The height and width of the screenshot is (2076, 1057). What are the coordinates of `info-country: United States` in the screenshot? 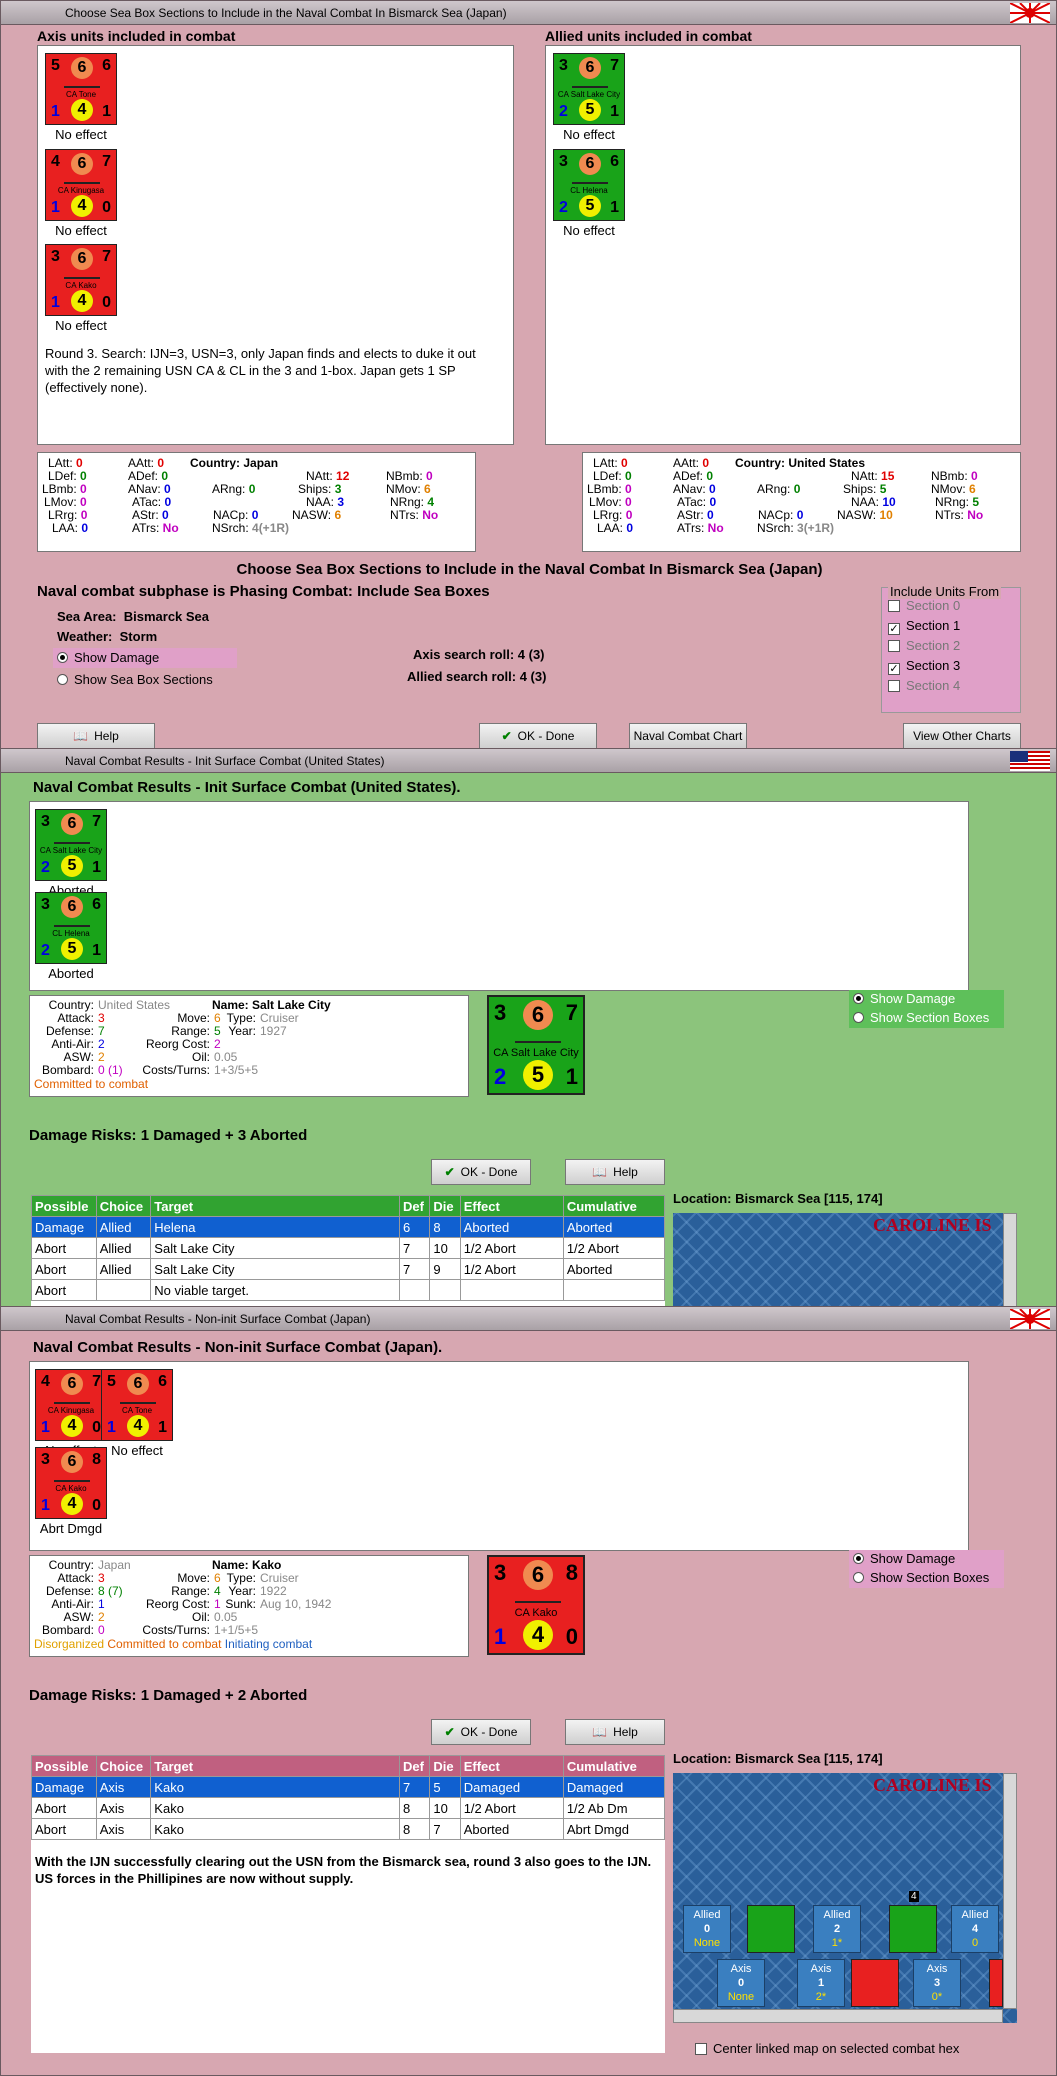 It's located at (134, 1005).